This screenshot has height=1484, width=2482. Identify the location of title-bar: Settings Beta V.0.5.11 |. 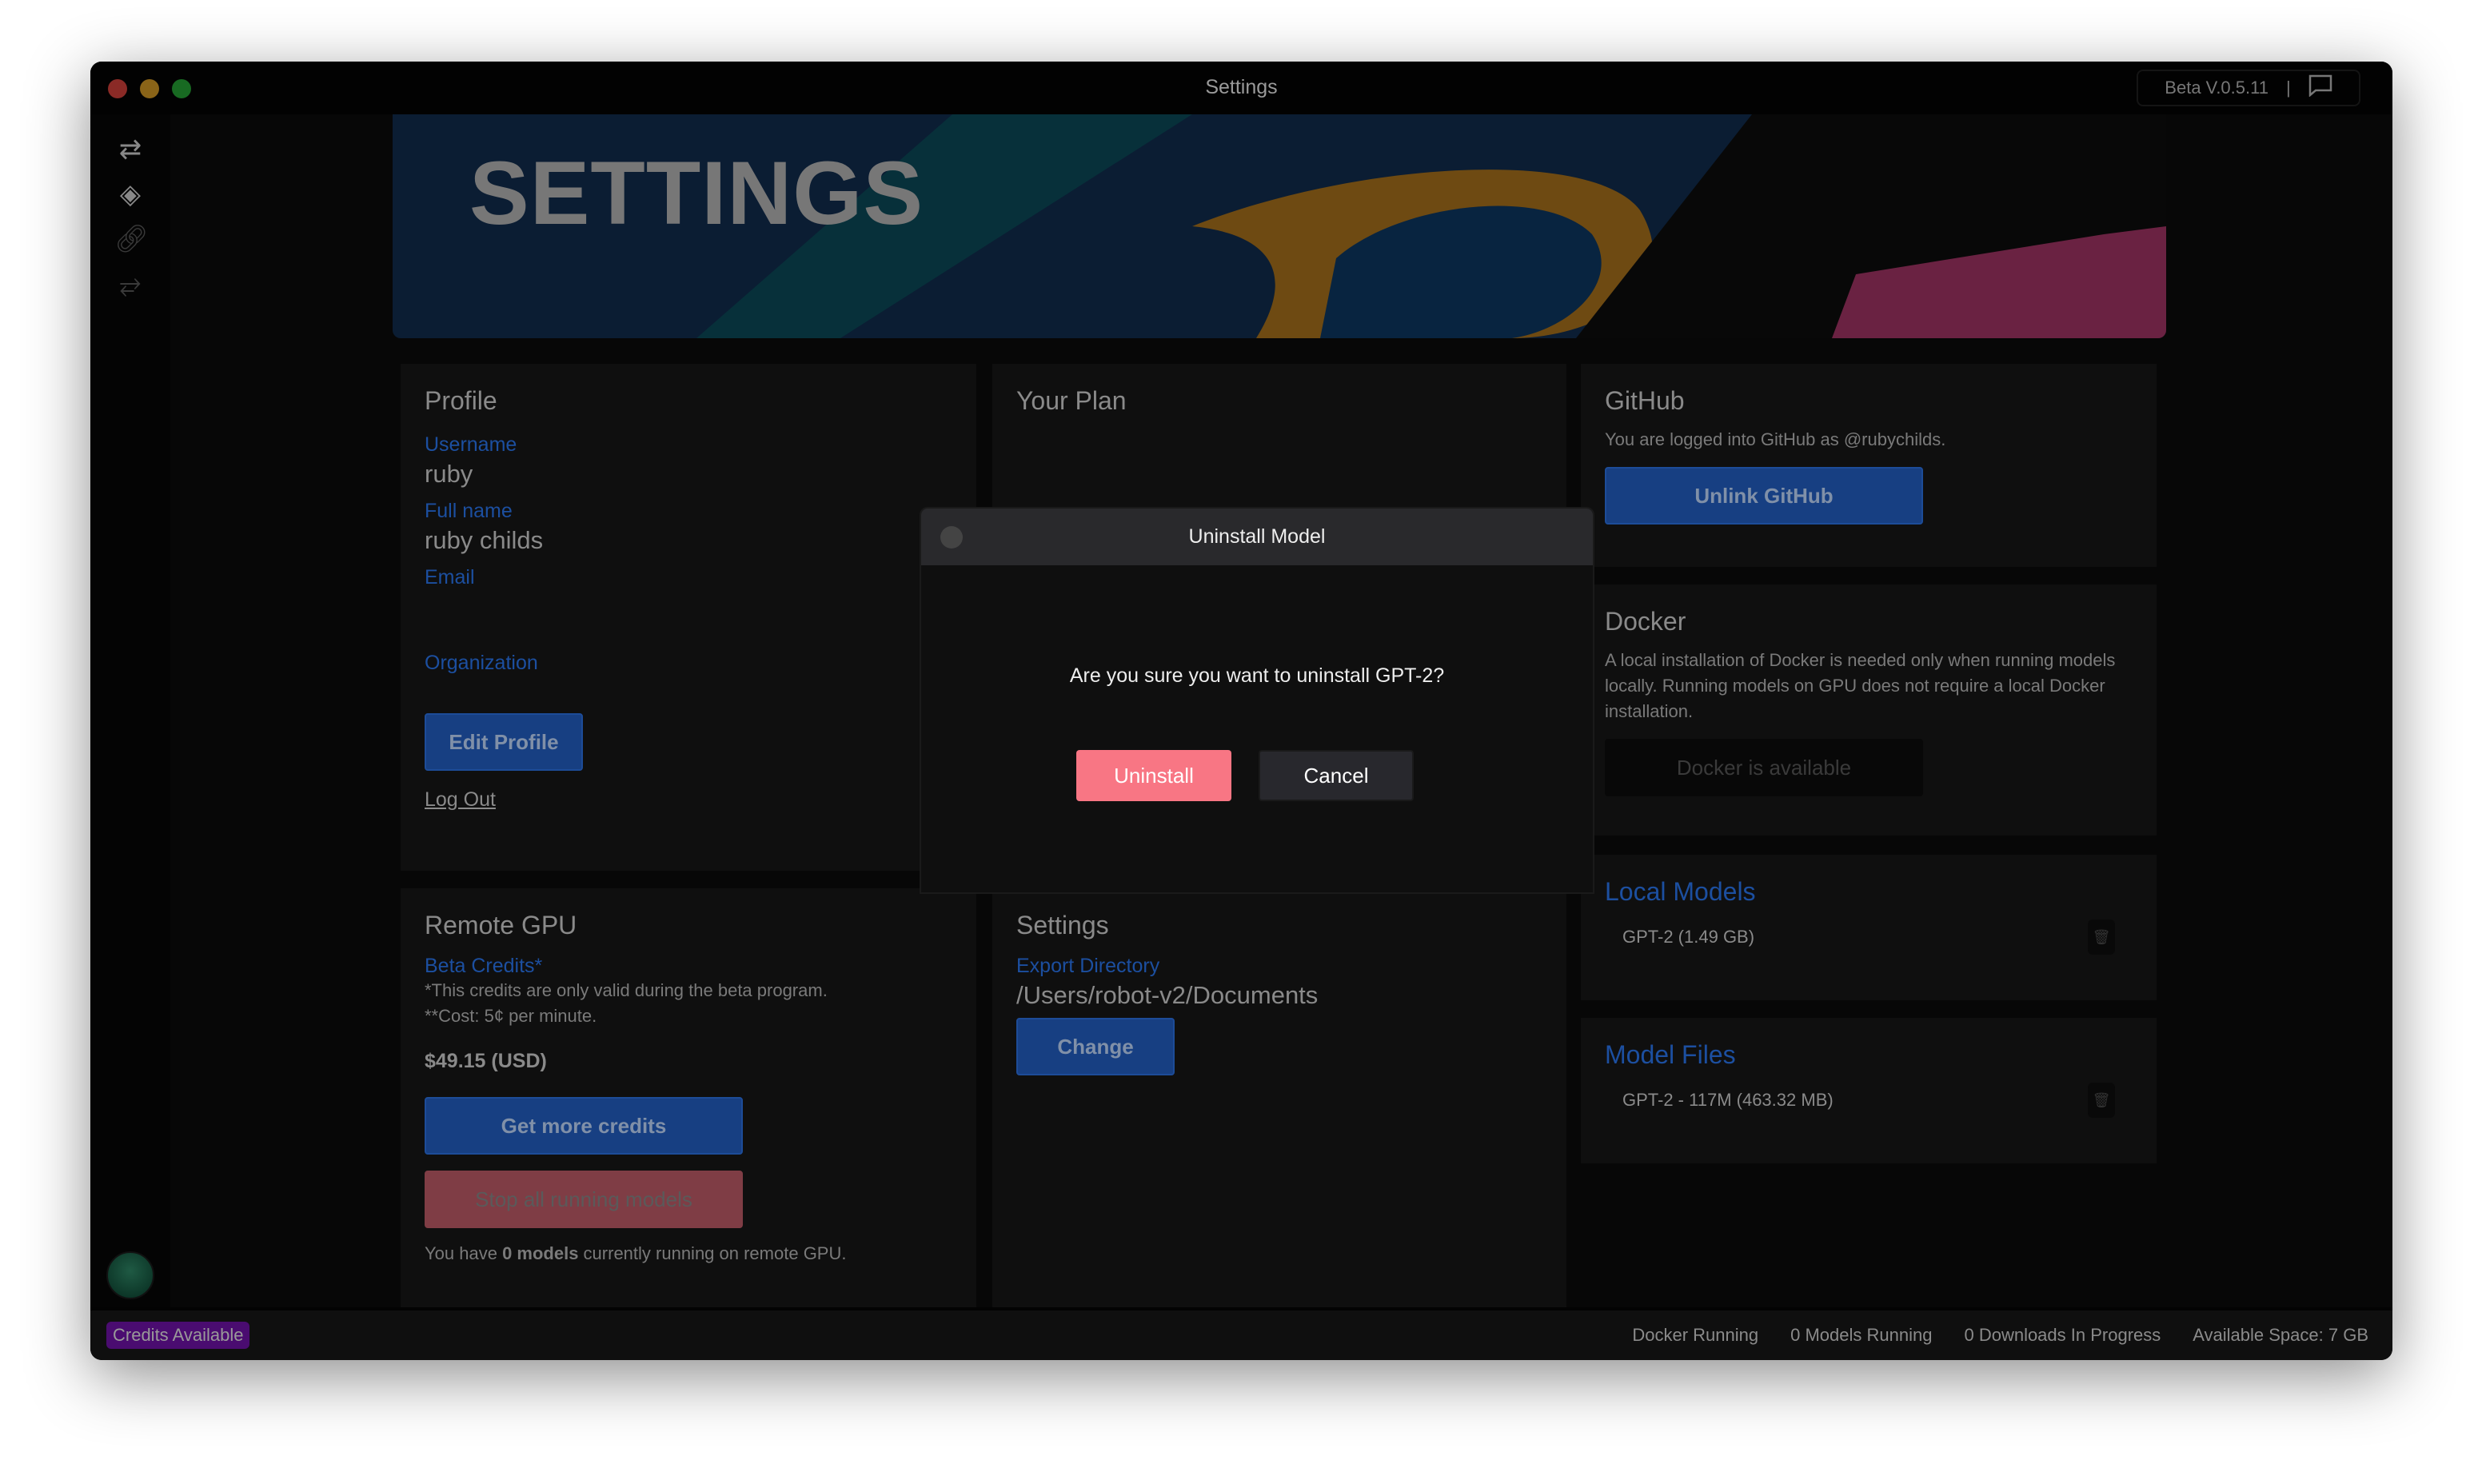
(1241, 88).